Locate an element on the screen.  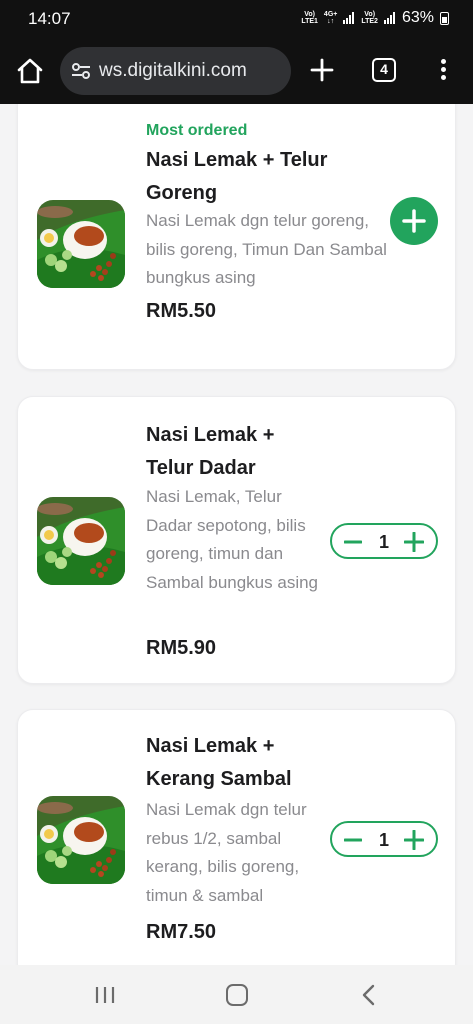
network-type-indicator: 4G+ ↓↑ is located at coordinates (330, 18).